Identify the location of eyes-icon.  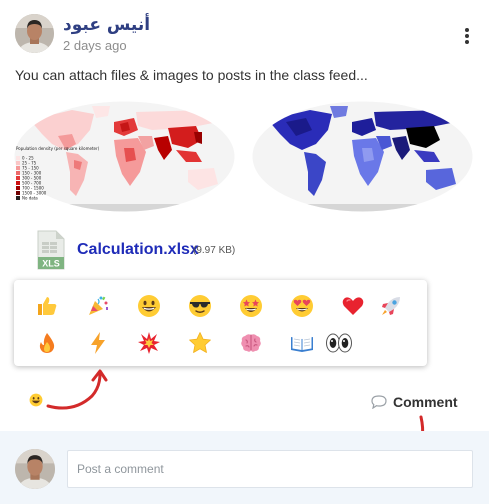
(339, 343).